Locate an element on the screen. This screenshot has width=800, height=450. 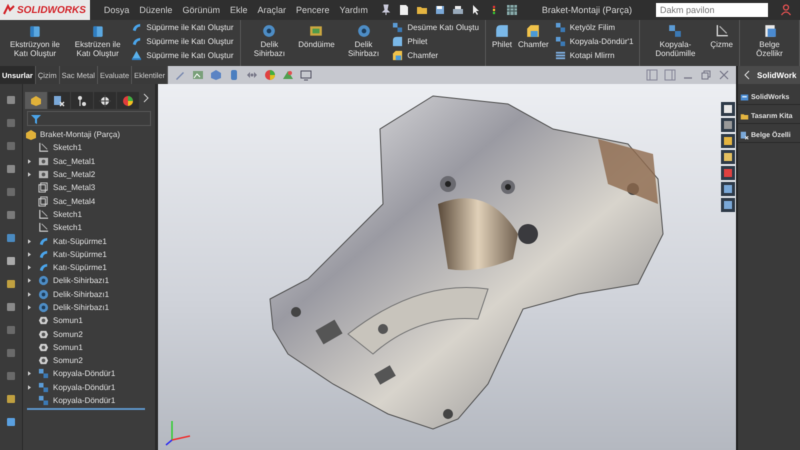
tree-root-item: Braket-Montaji (Parça) is located at coordinates (90, 135).